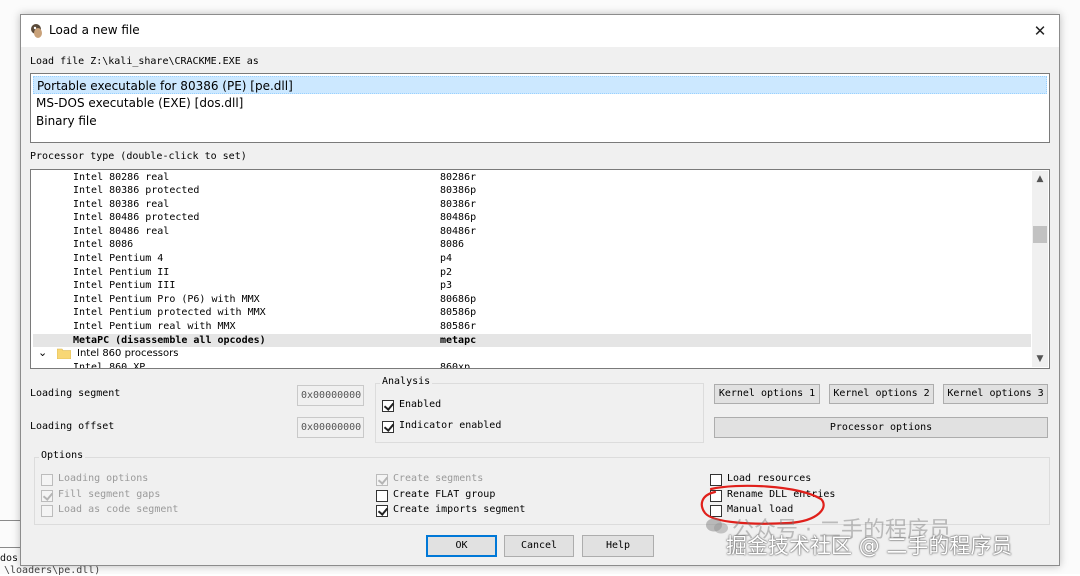 The width and height of the screenshot is (1080, 576). Describe the element at coordinates (52, 570) in the screenshot. I see `background-text: \loaders\pe.dll)` at that location.